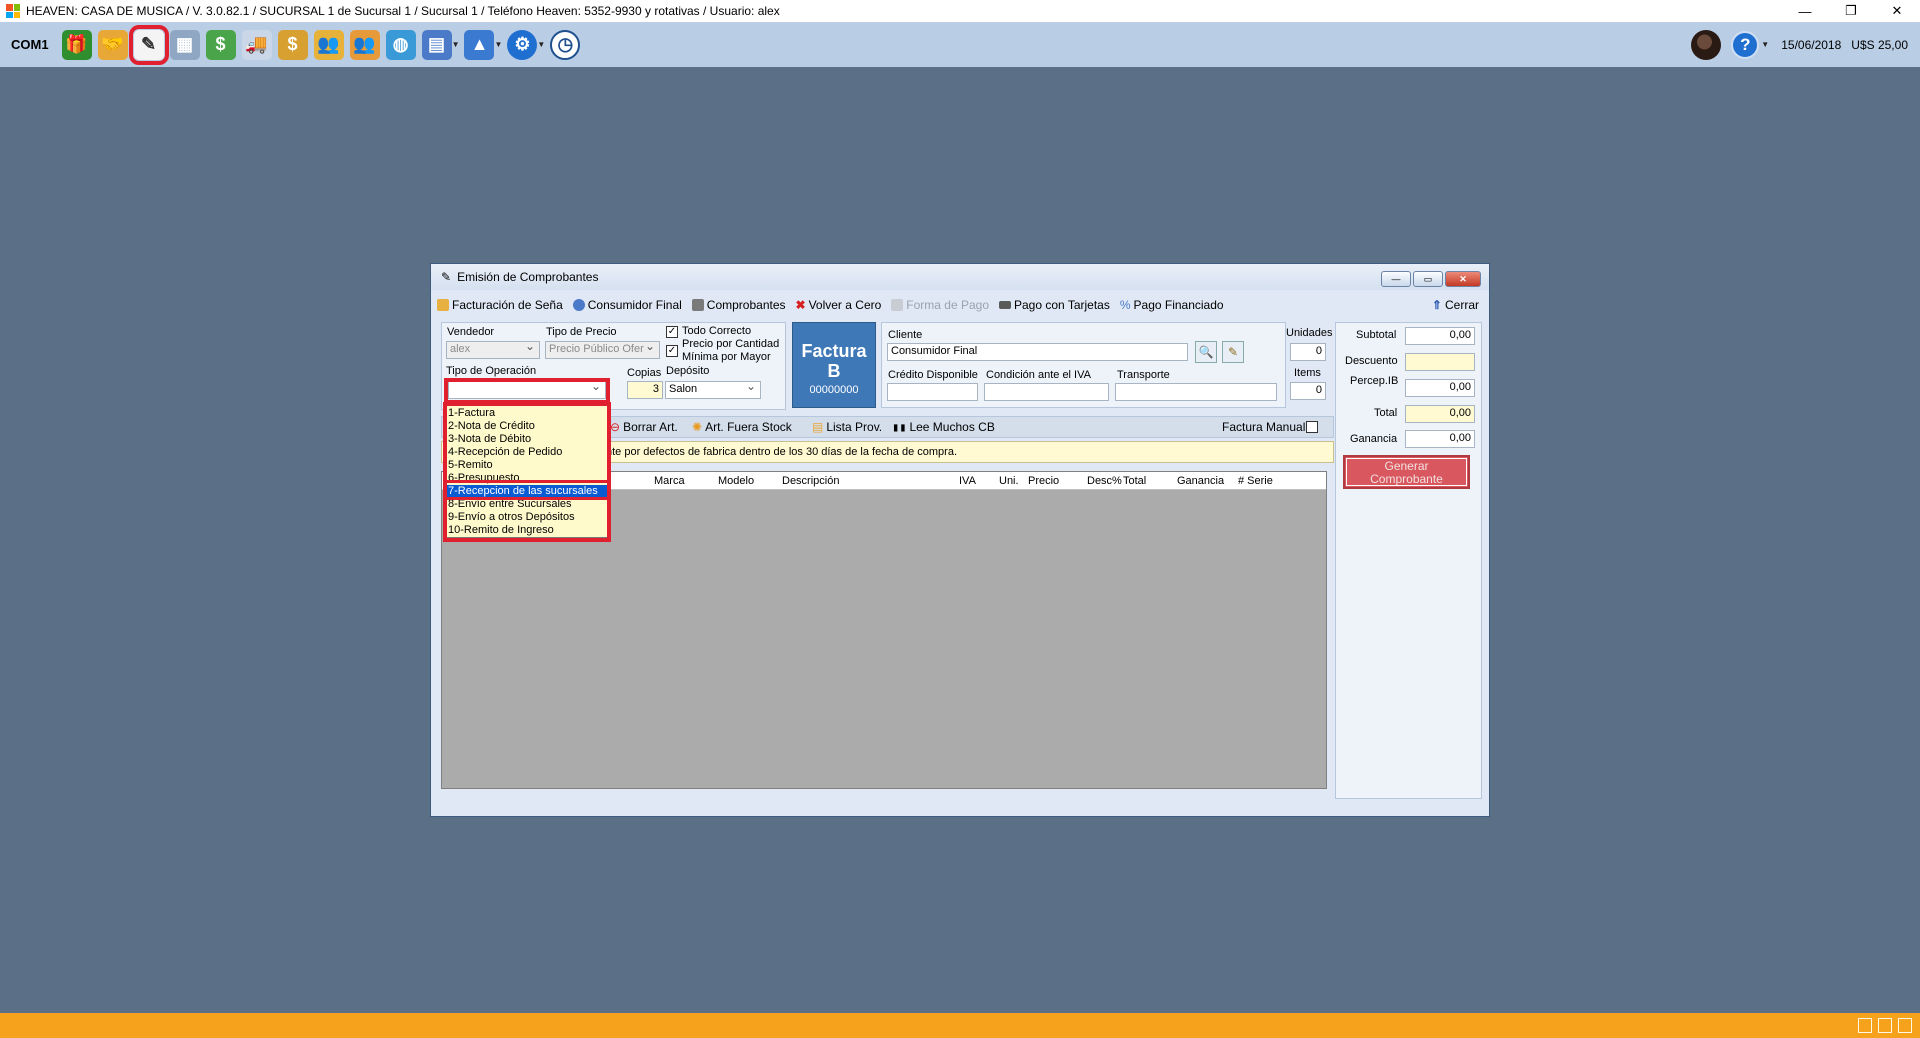  I want to click on minimize-button: —, so click(1805, 11).